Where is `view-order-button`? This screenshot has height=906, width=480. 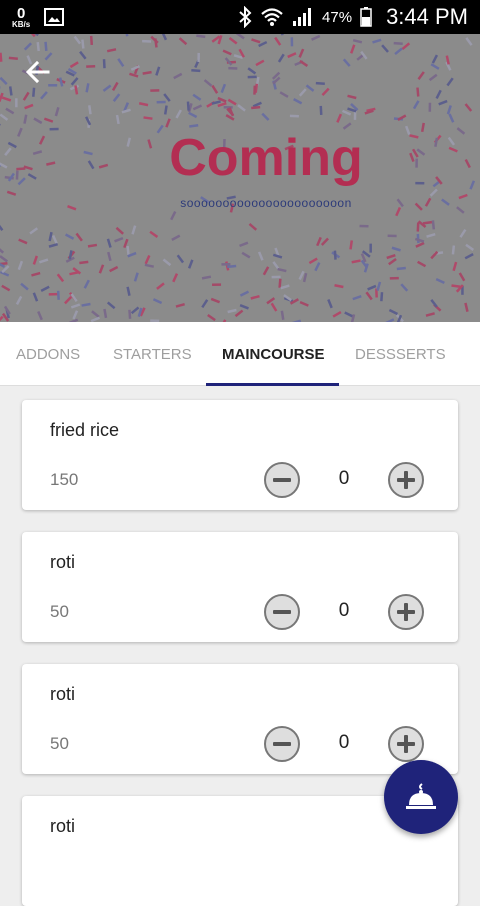
view-order-button is located at coordinates (421, 797).